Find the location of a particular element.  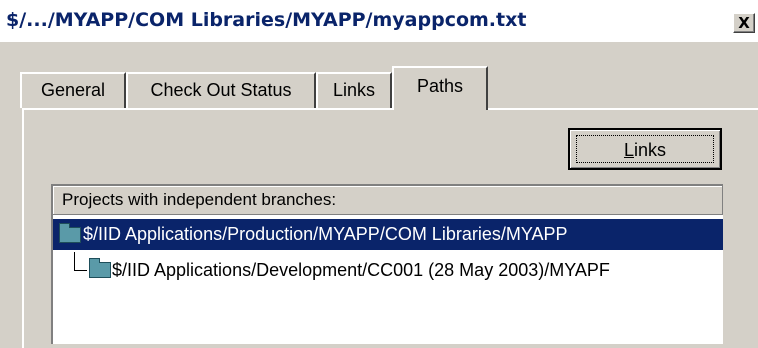

links-button: Links is located at coordinates (645, 149).